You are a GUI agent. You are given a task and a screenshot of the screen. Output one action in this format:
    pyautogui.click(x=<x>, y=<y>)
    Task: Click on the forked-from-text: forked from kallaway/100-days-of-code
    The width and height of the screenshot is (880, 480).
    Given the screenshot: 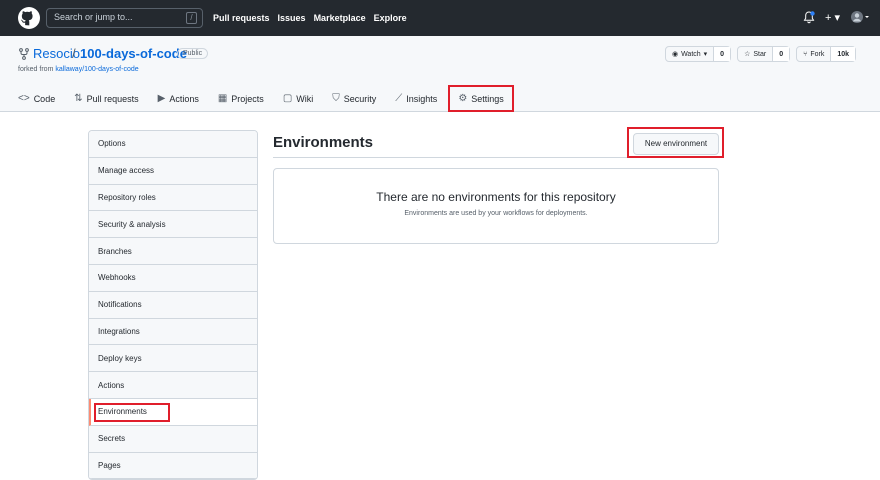 What is the action you would take?
    pyautogui.click(x=78, y=69)
    